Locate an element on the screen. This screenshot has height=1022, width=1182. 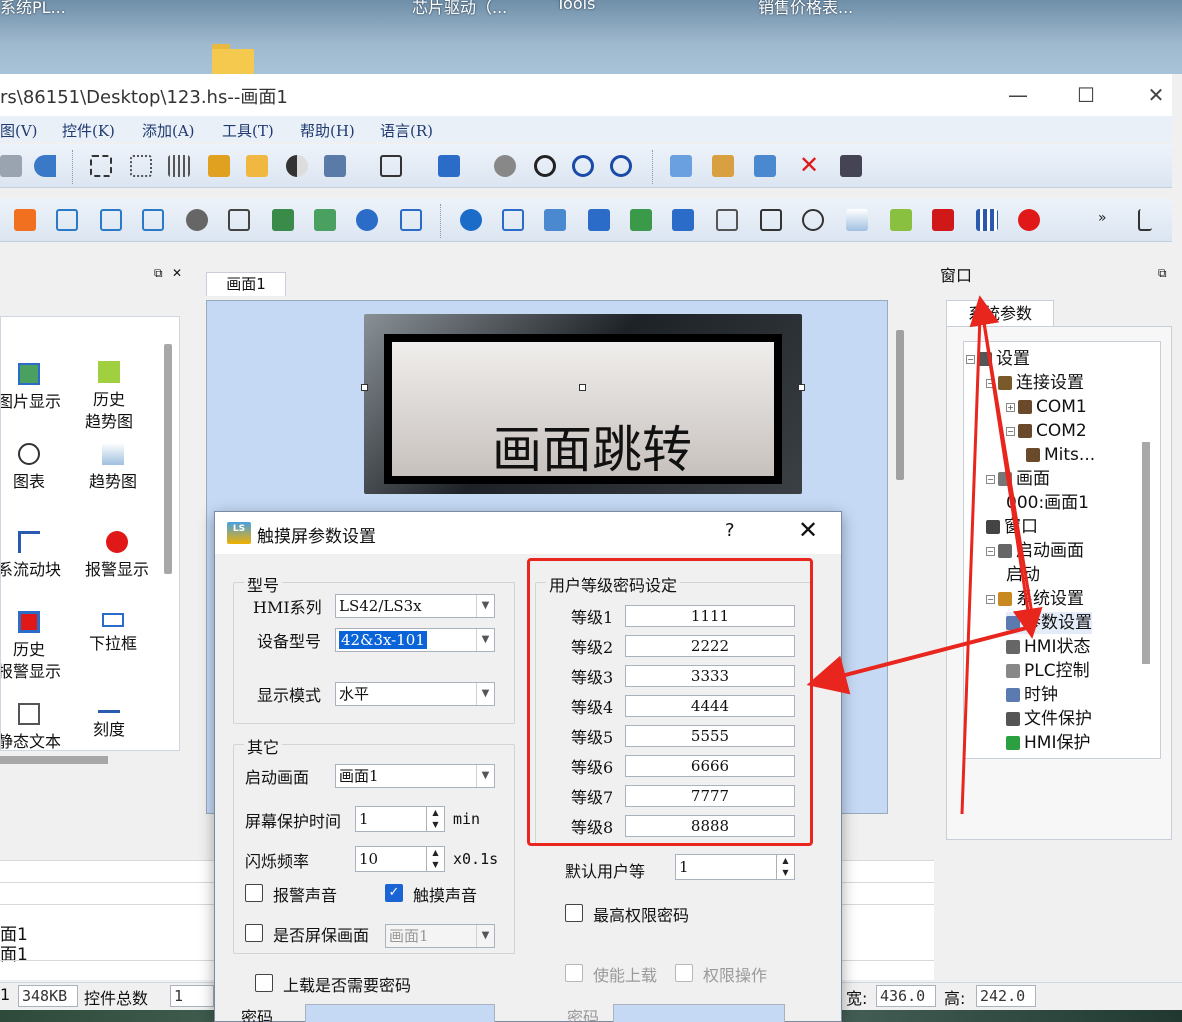
default-user-stepper: 1 ▲ ▼ is located at coordinates (735, 867).